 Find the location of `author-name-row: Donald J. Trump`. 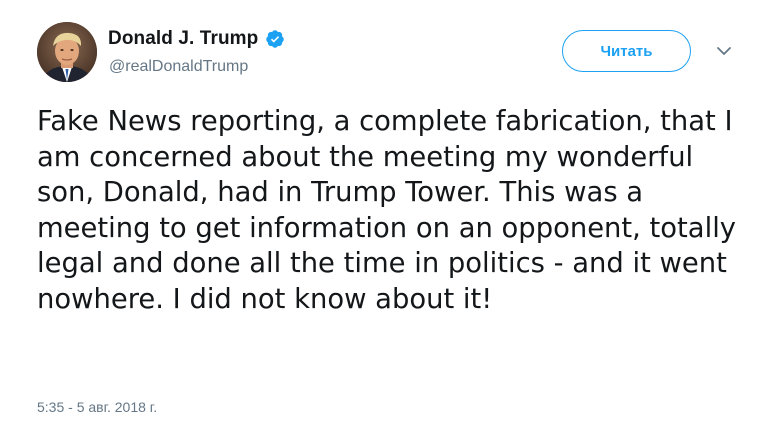

author-name-row: Donald J. Trump is located at coordinates (196, 39).